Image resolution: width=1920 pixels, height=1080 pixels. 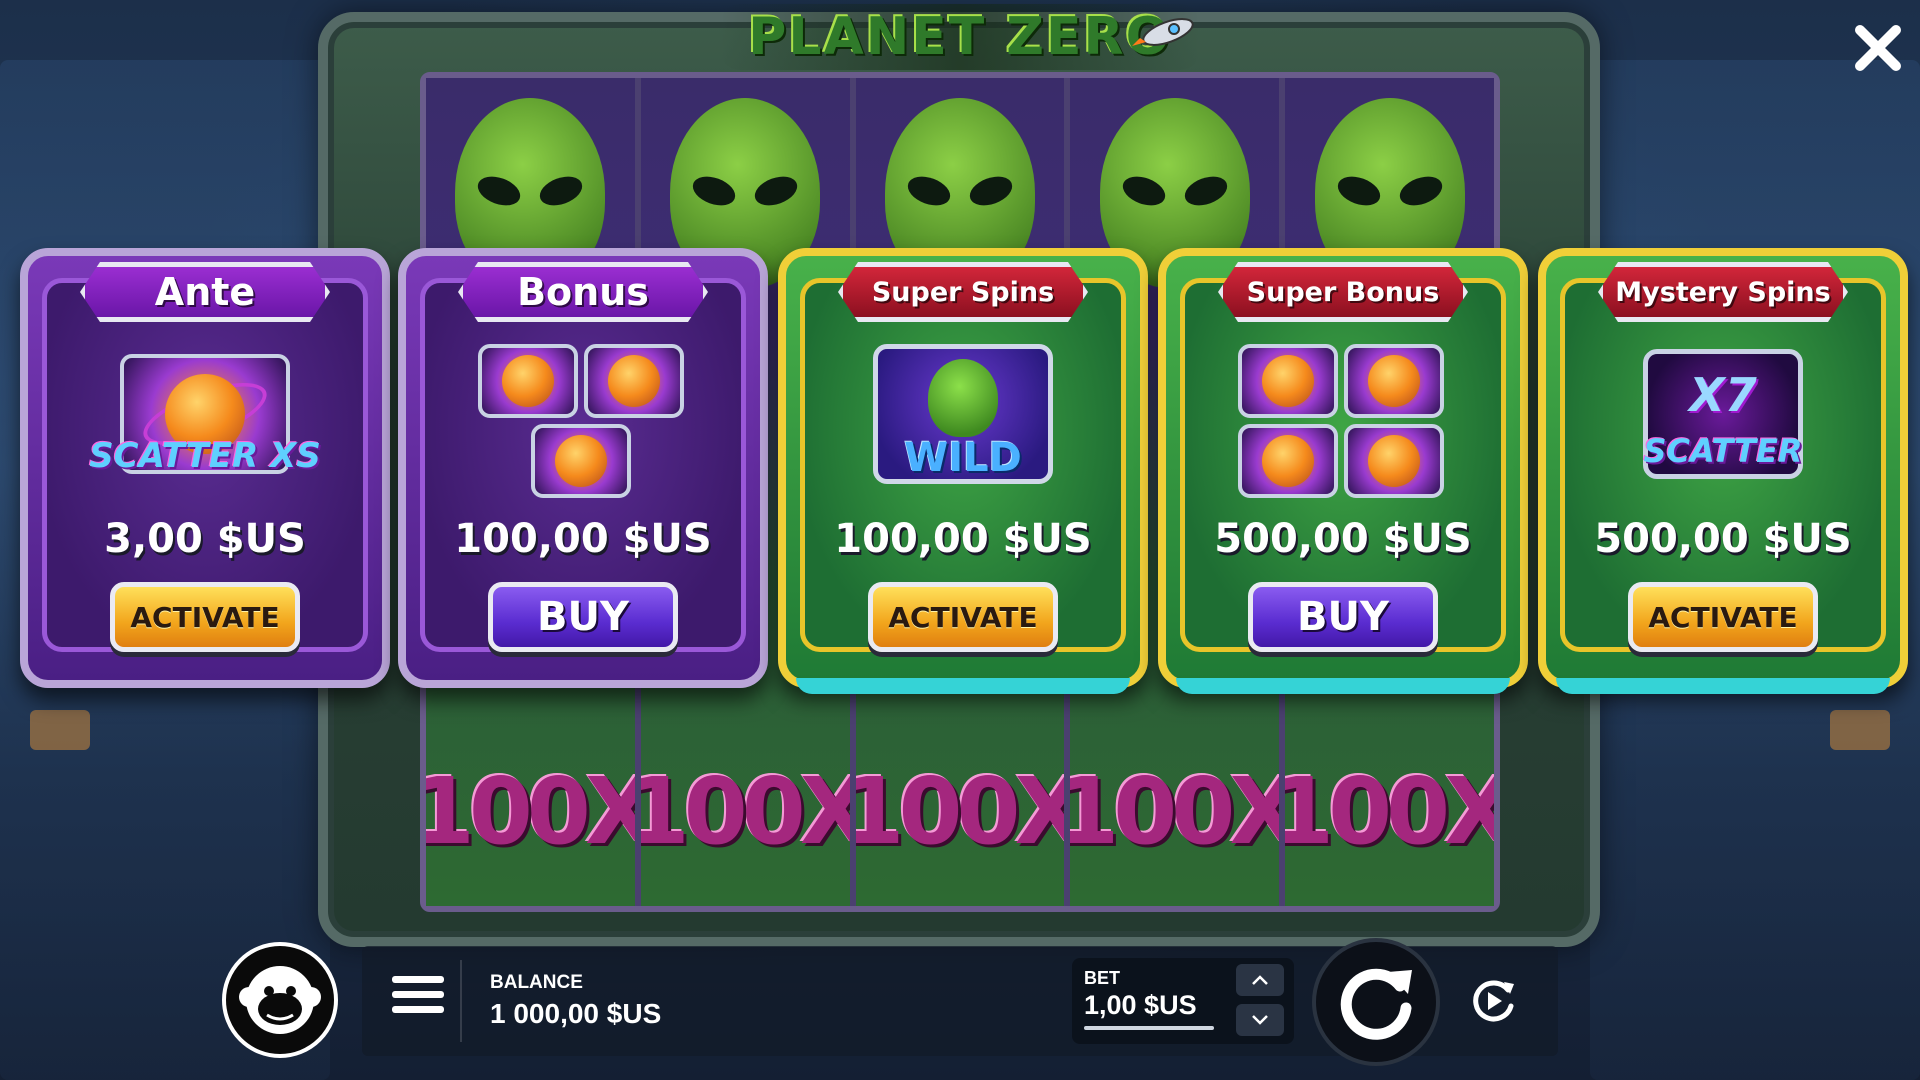 I want to click on x7-scatter-symbol-icon: X7 SCATTER, so click(x=1723, y=414).